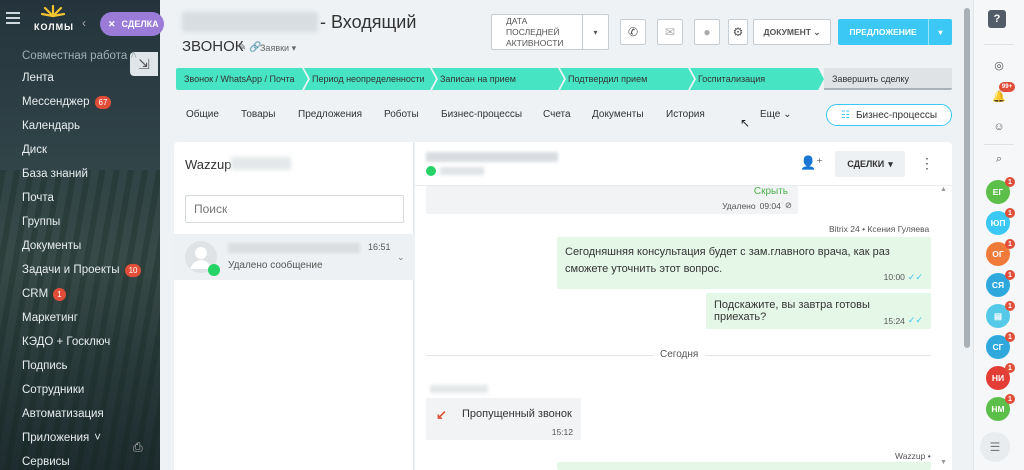  I want to click on tab-products: Товары, so click(258, 114).